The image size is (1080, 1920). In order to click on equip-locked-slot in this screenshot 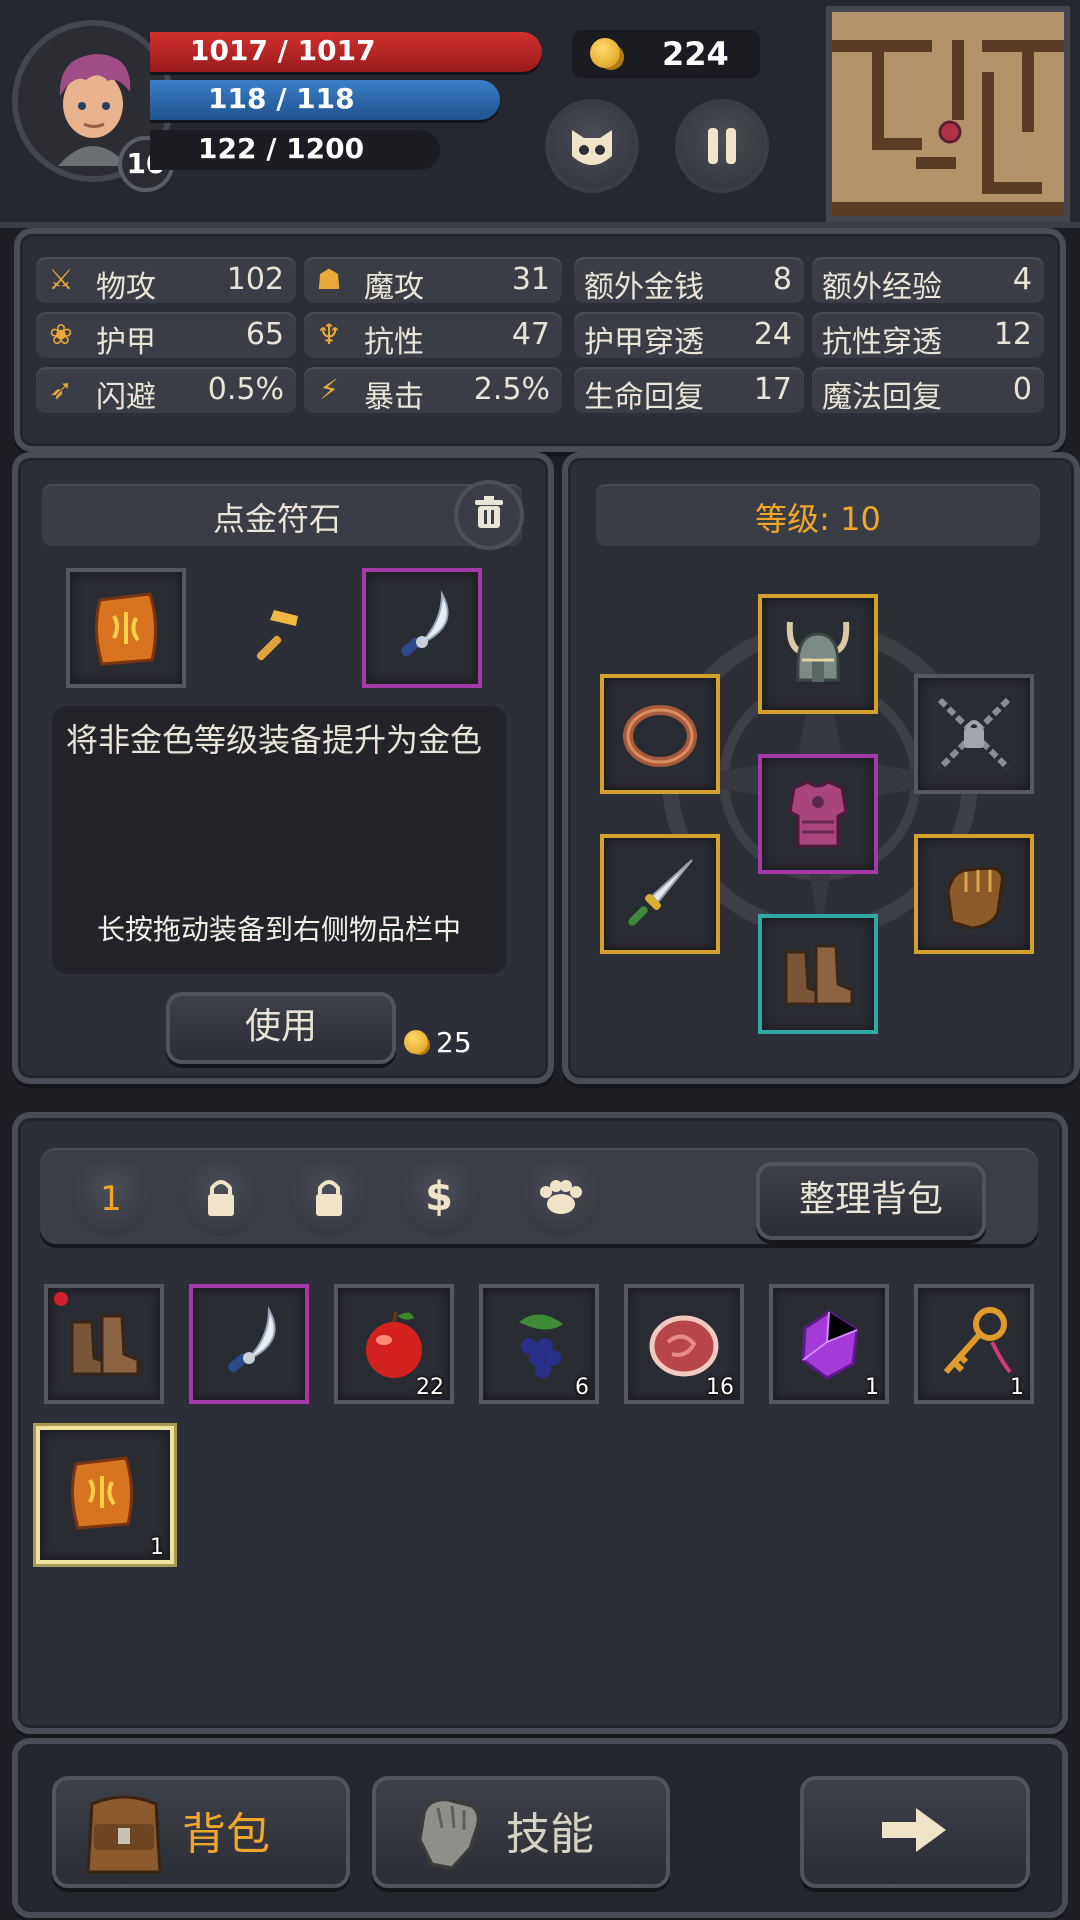, I will do `click(974, 734)`.